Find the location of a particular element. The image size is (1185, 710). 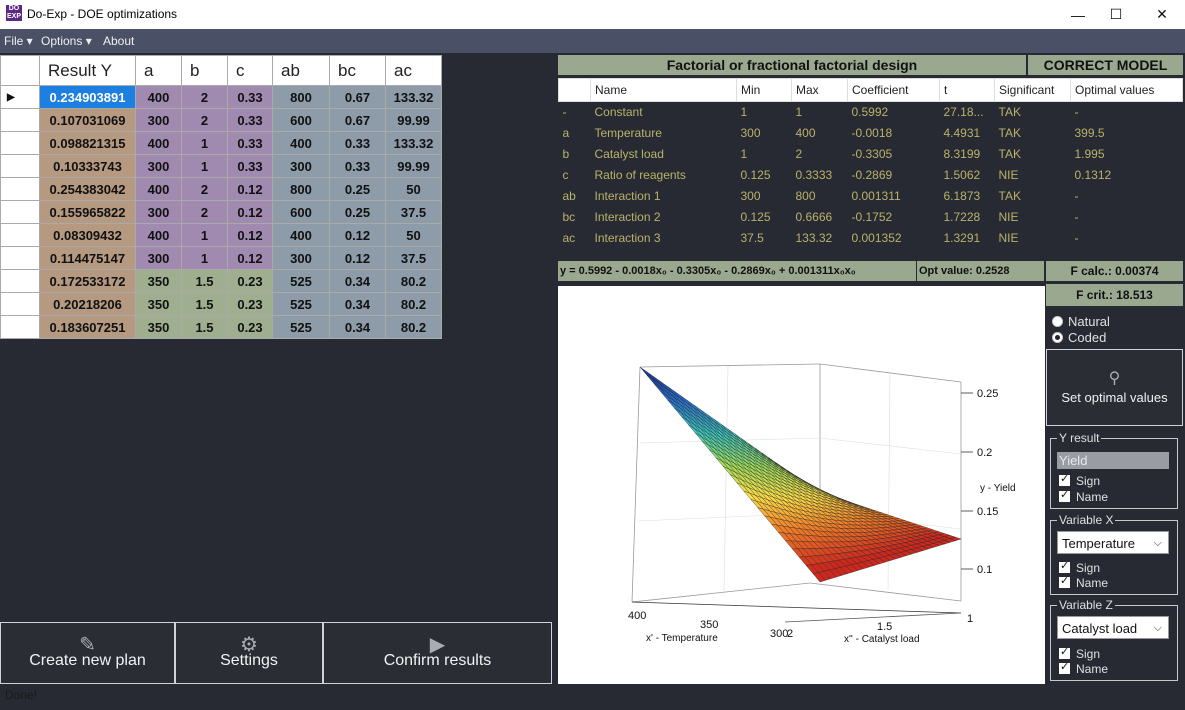

cell-result-y: 0.10333743 is located at coordinates (87, 166).